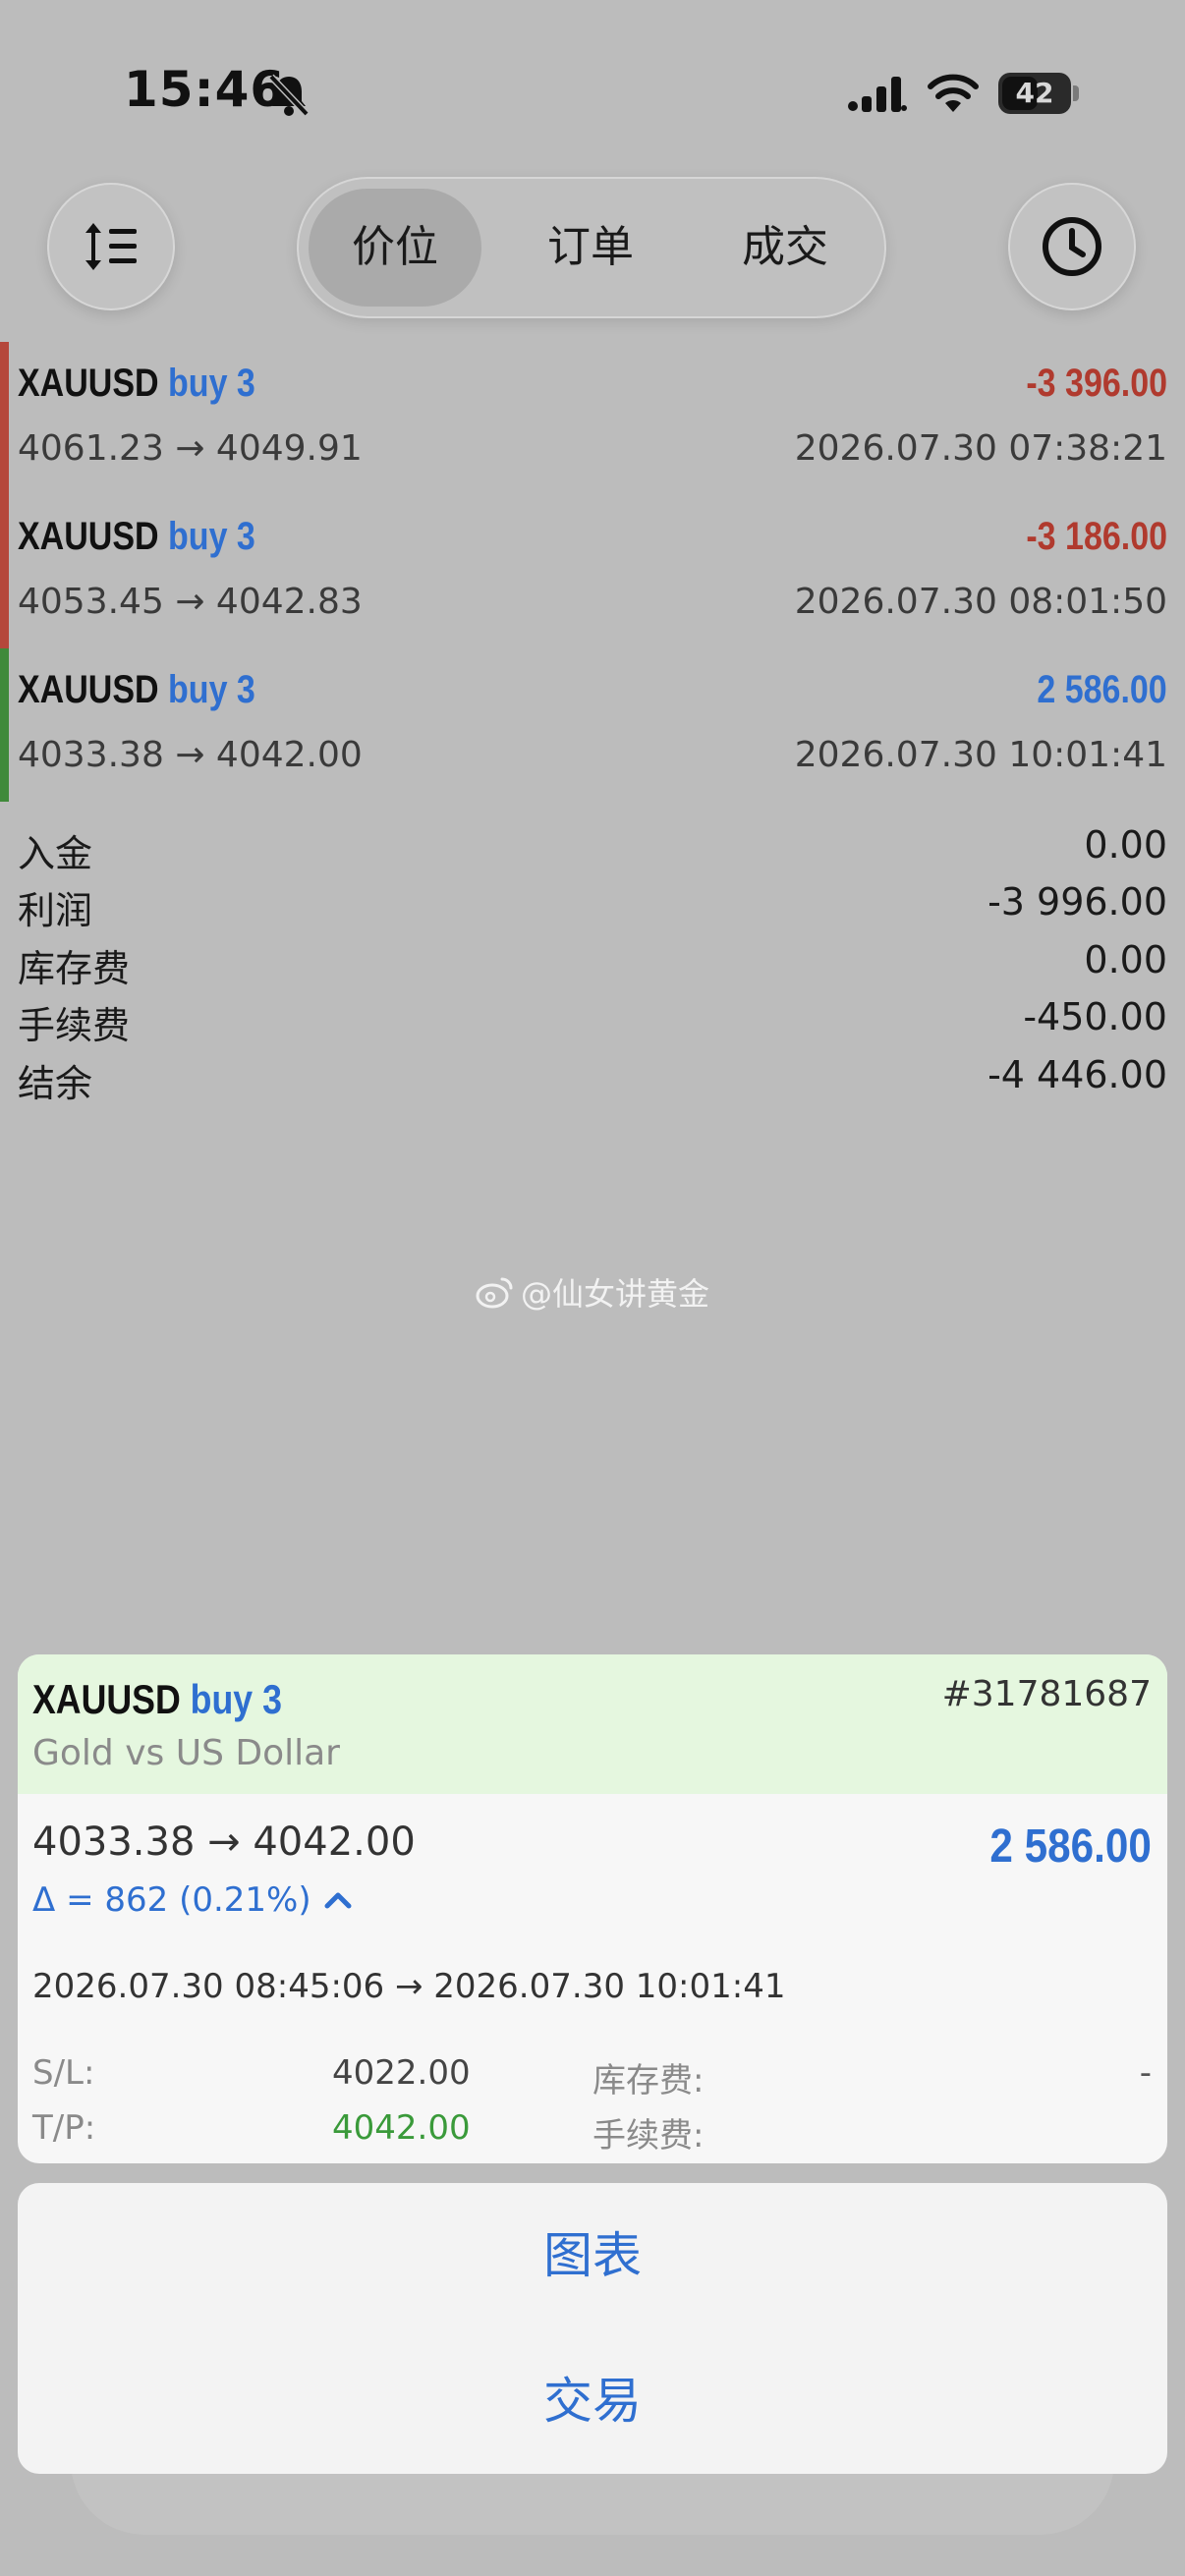 The height and width of the screenshot is (2576, 1185). What do you see at coordinates (64, 2128) in the screenshot?
I see `tp-label: T/P:` at bounding box center [64, 2128].